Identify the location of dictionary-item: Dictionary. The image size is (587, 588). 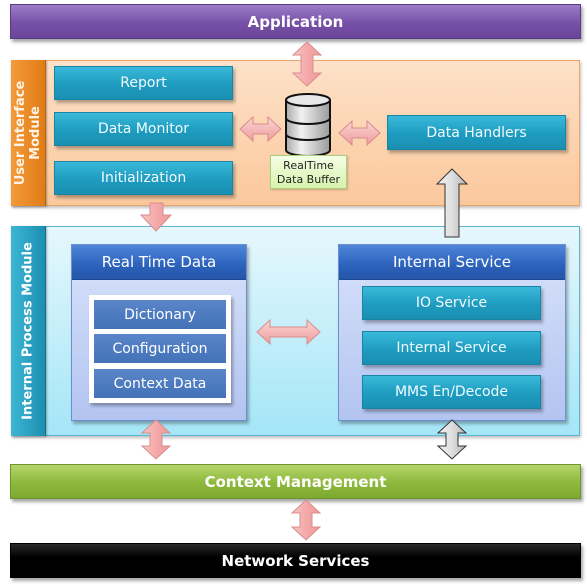
(160, 314).